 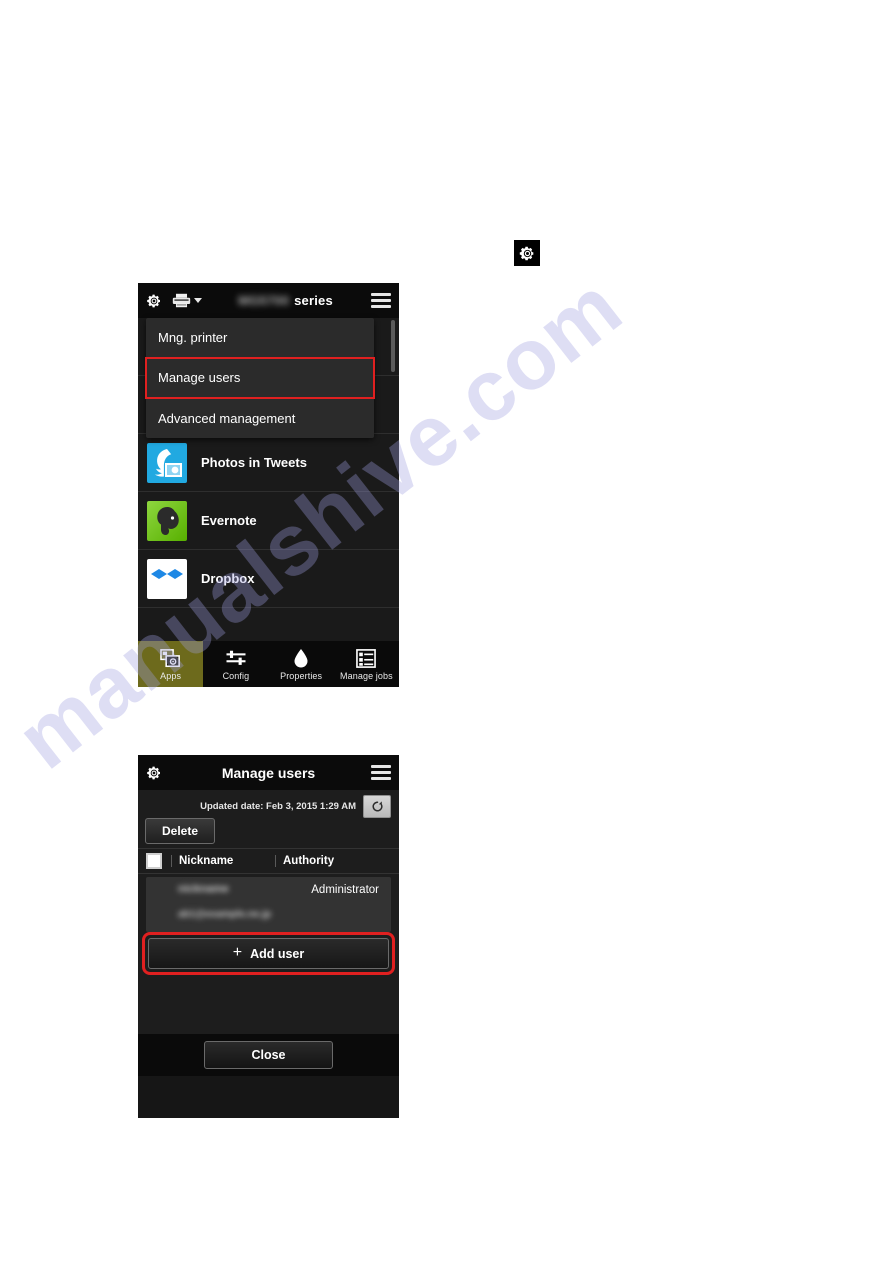 What do you see at coordinates (167, 578) in the screenshot?
I see `dropbox-icon` at bounding box center [167, 578].